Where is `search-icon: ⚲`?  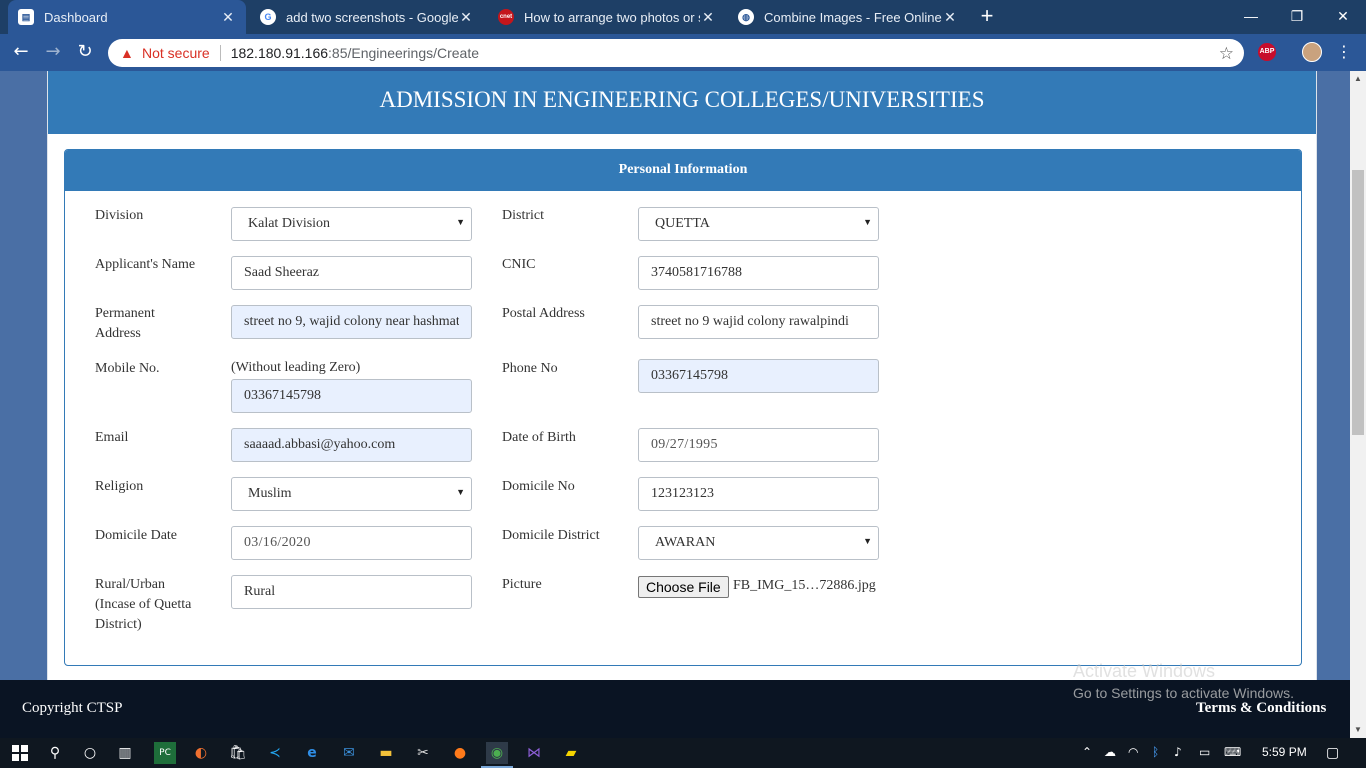
search-icon: ⚲ is located at coordinates (55, 753).